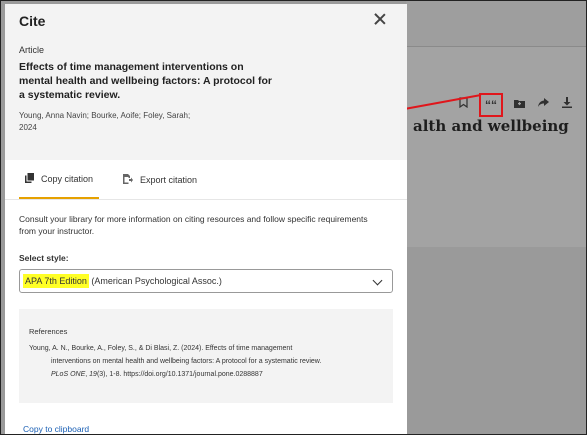  Describe the element at coordinates (44, 258) in the screenshot. I see `style-select-label: Select style:` at that location.